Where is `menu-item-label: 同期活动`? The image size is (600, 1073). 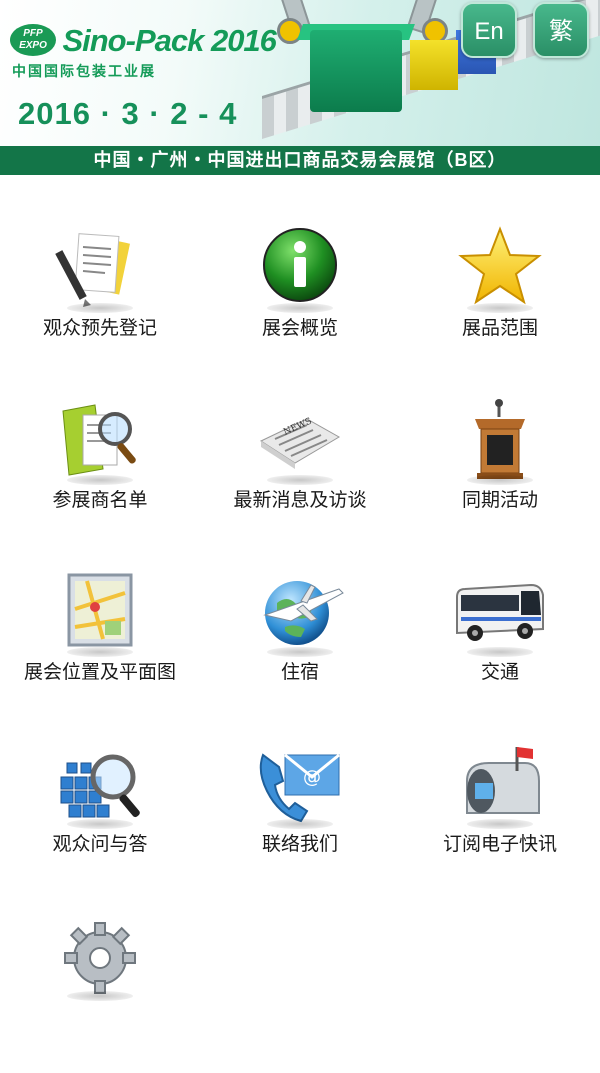 menu-item-label: 同期活动 is located at coordinates (499, 500).